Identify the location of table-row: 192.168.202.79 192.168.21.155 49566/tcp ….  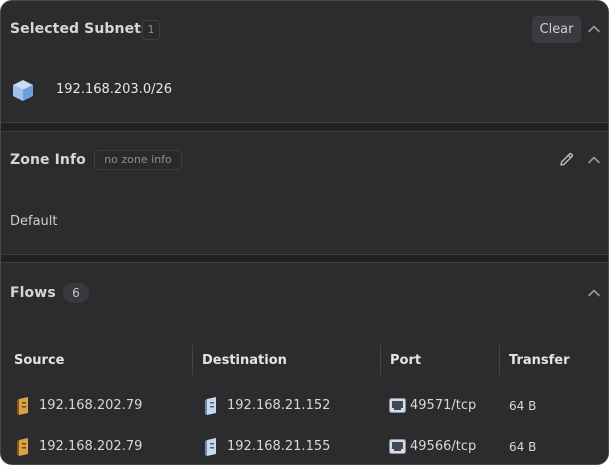
(304, 445).